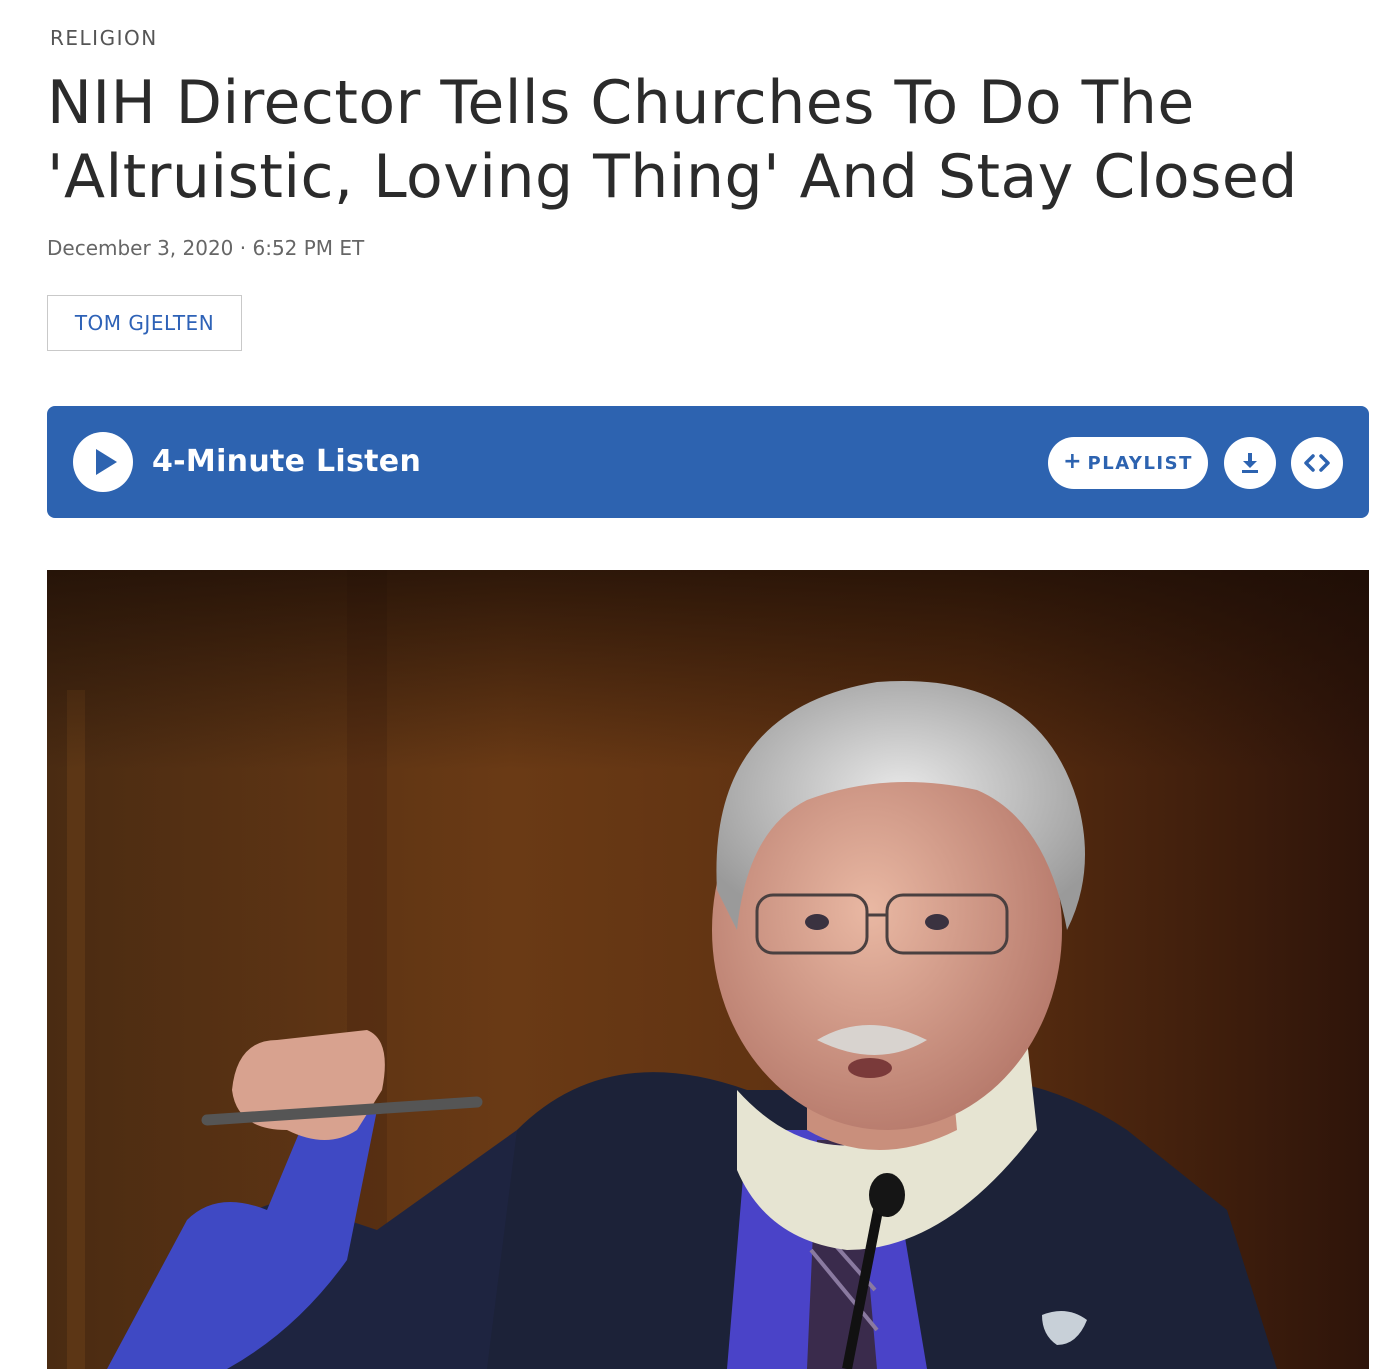 The image size is (1400, 1369). I want to click on audio-player-bar: 4-Minute Listen + PLAYLIST, so click(708, 462).